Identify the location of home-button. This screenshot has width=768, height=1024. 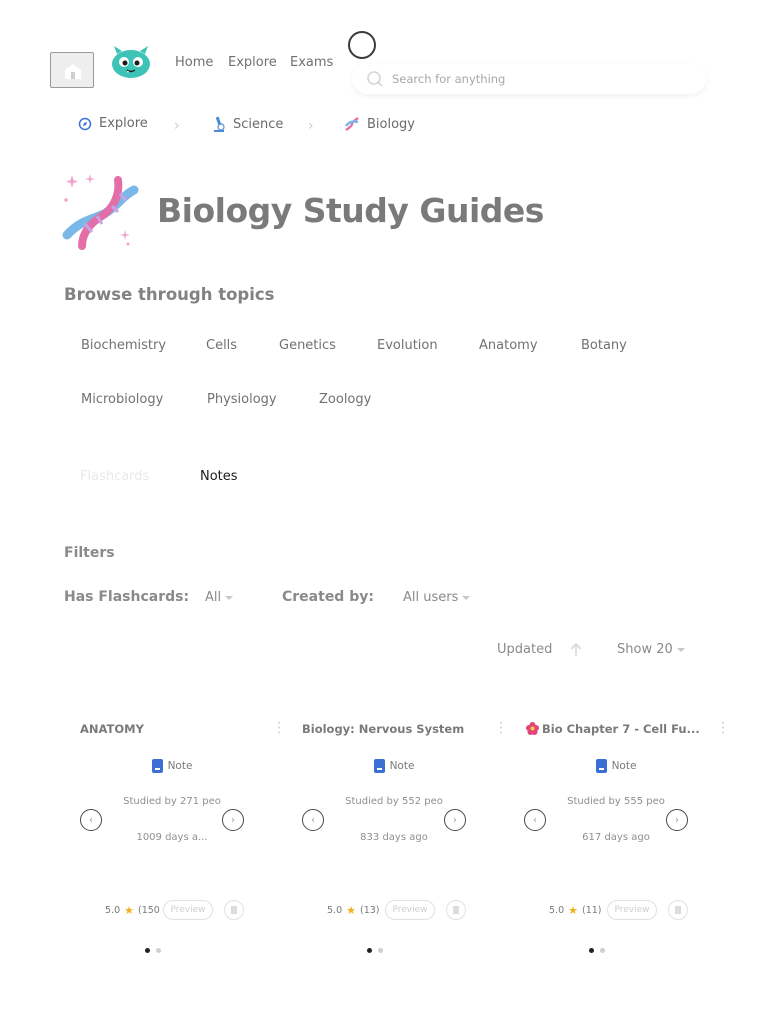
(72, 70).